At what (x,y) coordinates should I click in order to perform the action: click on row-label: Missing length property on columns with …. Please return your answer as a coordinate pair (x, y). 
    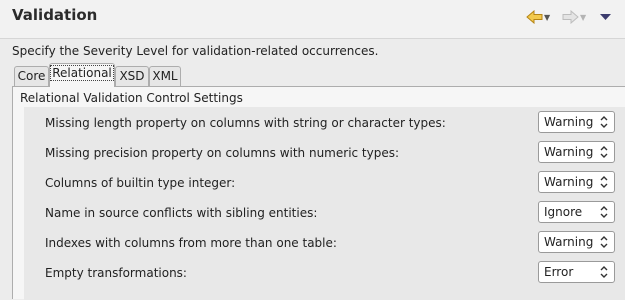
    Looking at the image, I should click on (245, 123).